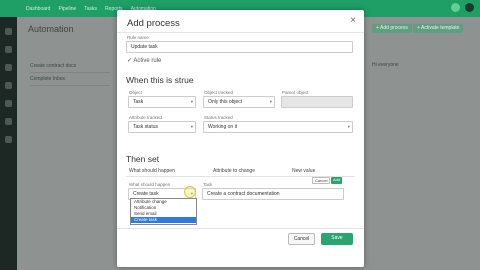  I want to click on object-label: Object, so click(136, 92).